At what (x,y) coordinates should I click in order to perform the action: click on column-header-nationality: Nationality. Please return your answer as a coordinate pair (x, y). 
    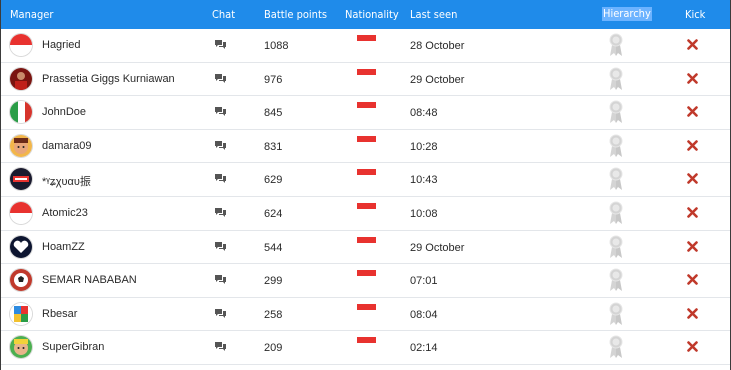
    Looking at the image, I should click on (372, 14).